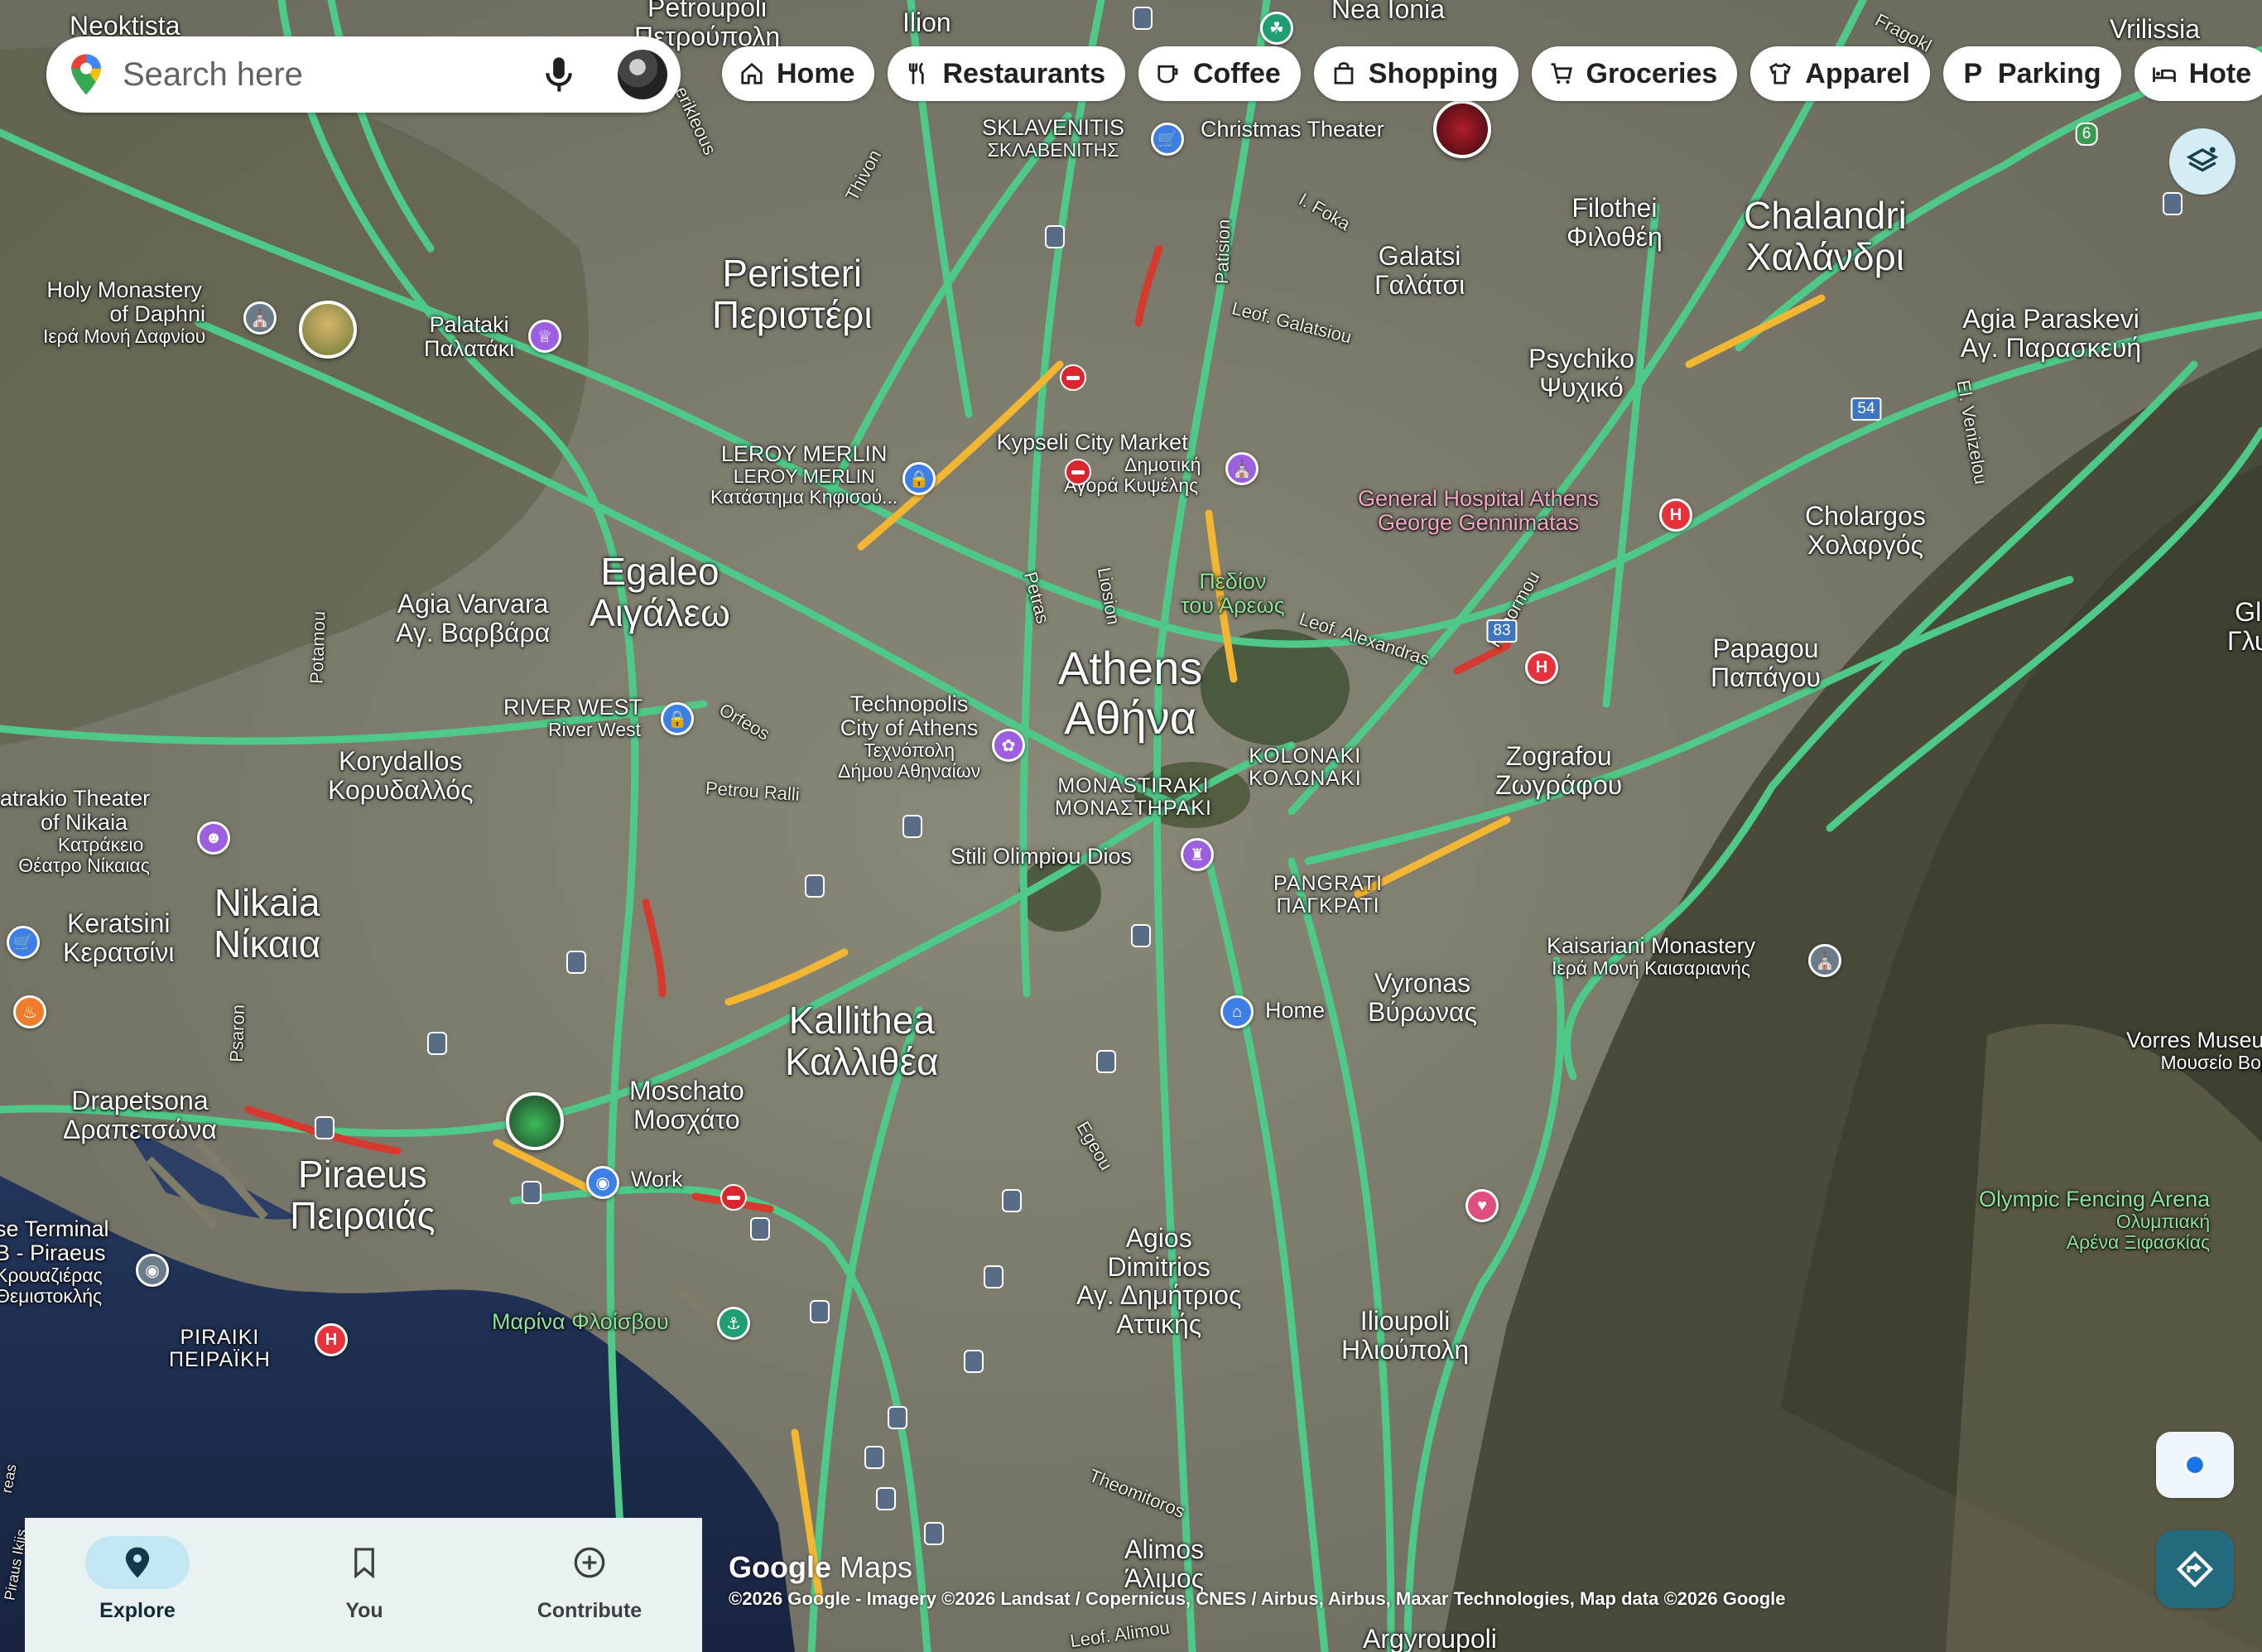 This screenshot has width=2262, height=1652. Describe the element at coordinates (1388, 12) in the screenshot. I see `place-nea-ionia: Nea Ionia` at that location.